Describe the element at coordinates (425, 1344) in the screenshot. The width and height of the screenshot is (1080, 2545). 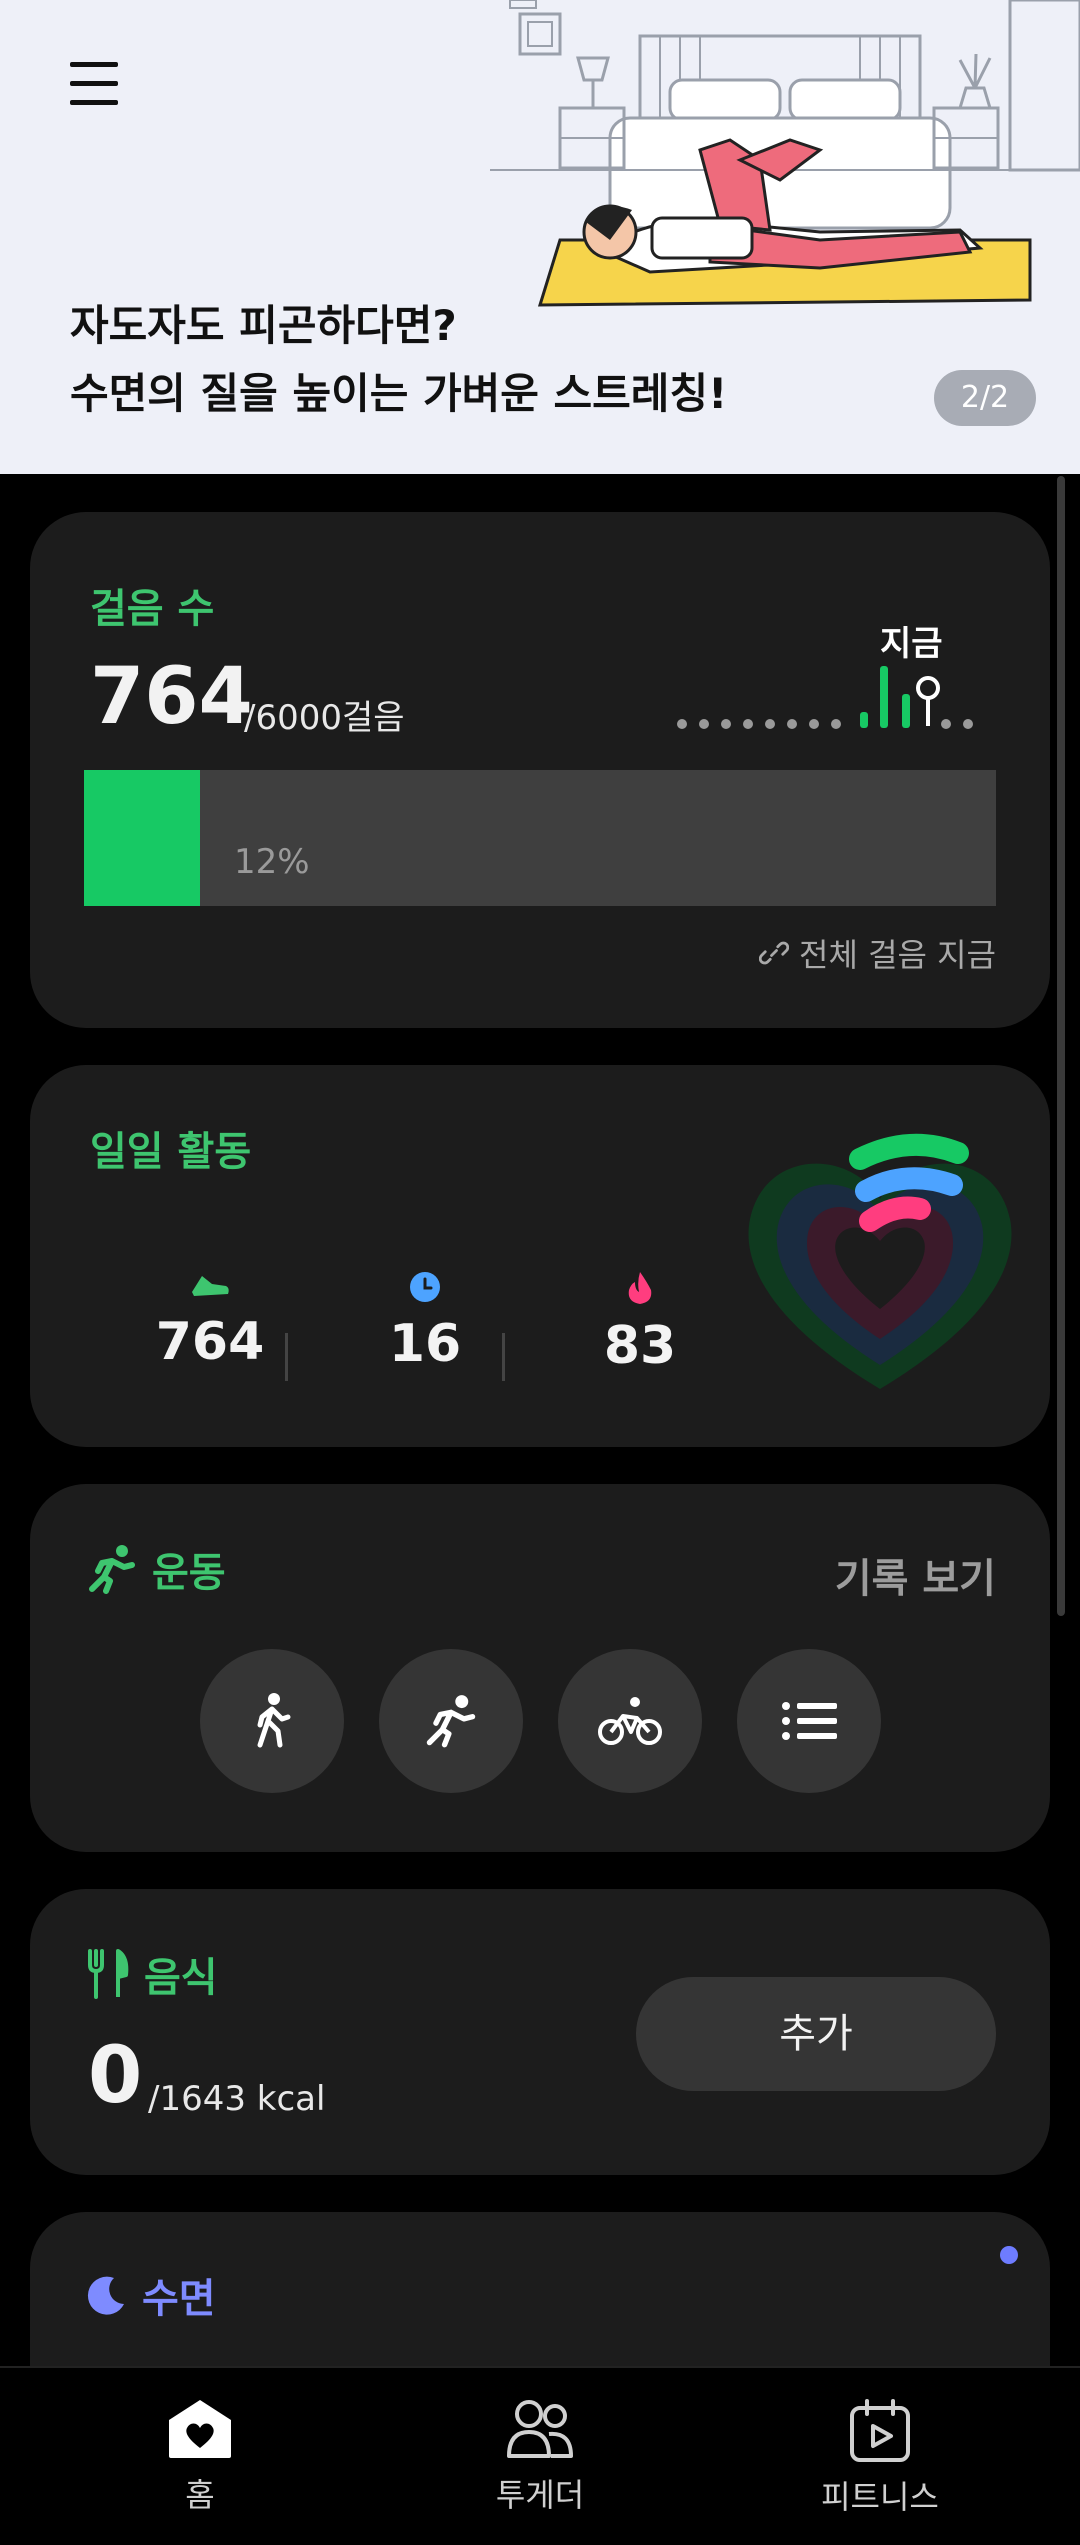
I see `daily-minutes-value: 16` at that location.